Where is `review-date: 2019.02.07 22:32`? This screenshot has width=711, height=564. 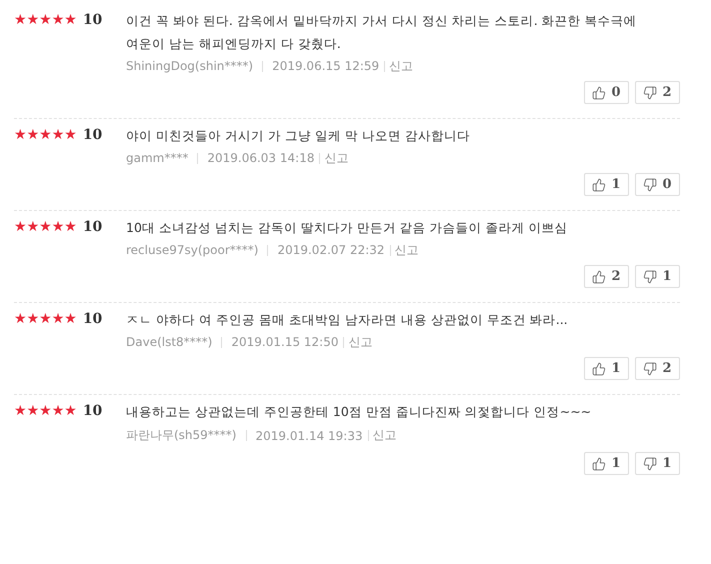 review-date: 2019.02.07 22:32 is located at coordinates (331, 250).